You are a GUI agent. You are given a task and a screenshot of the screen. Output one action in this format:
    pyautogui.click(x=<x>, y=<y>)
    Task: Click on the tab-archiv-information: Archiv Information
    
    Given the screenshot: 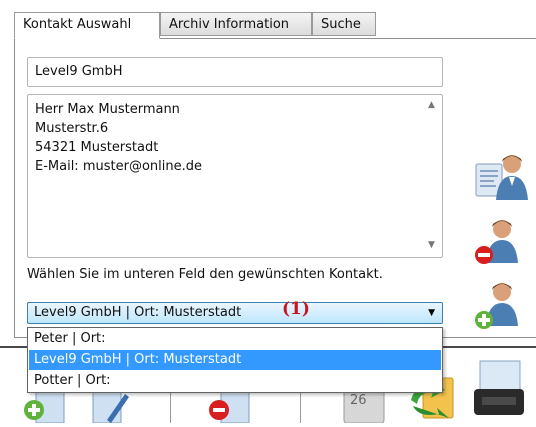 What is the action you would take?
    pyautogui.click(x=236, y=24)
    